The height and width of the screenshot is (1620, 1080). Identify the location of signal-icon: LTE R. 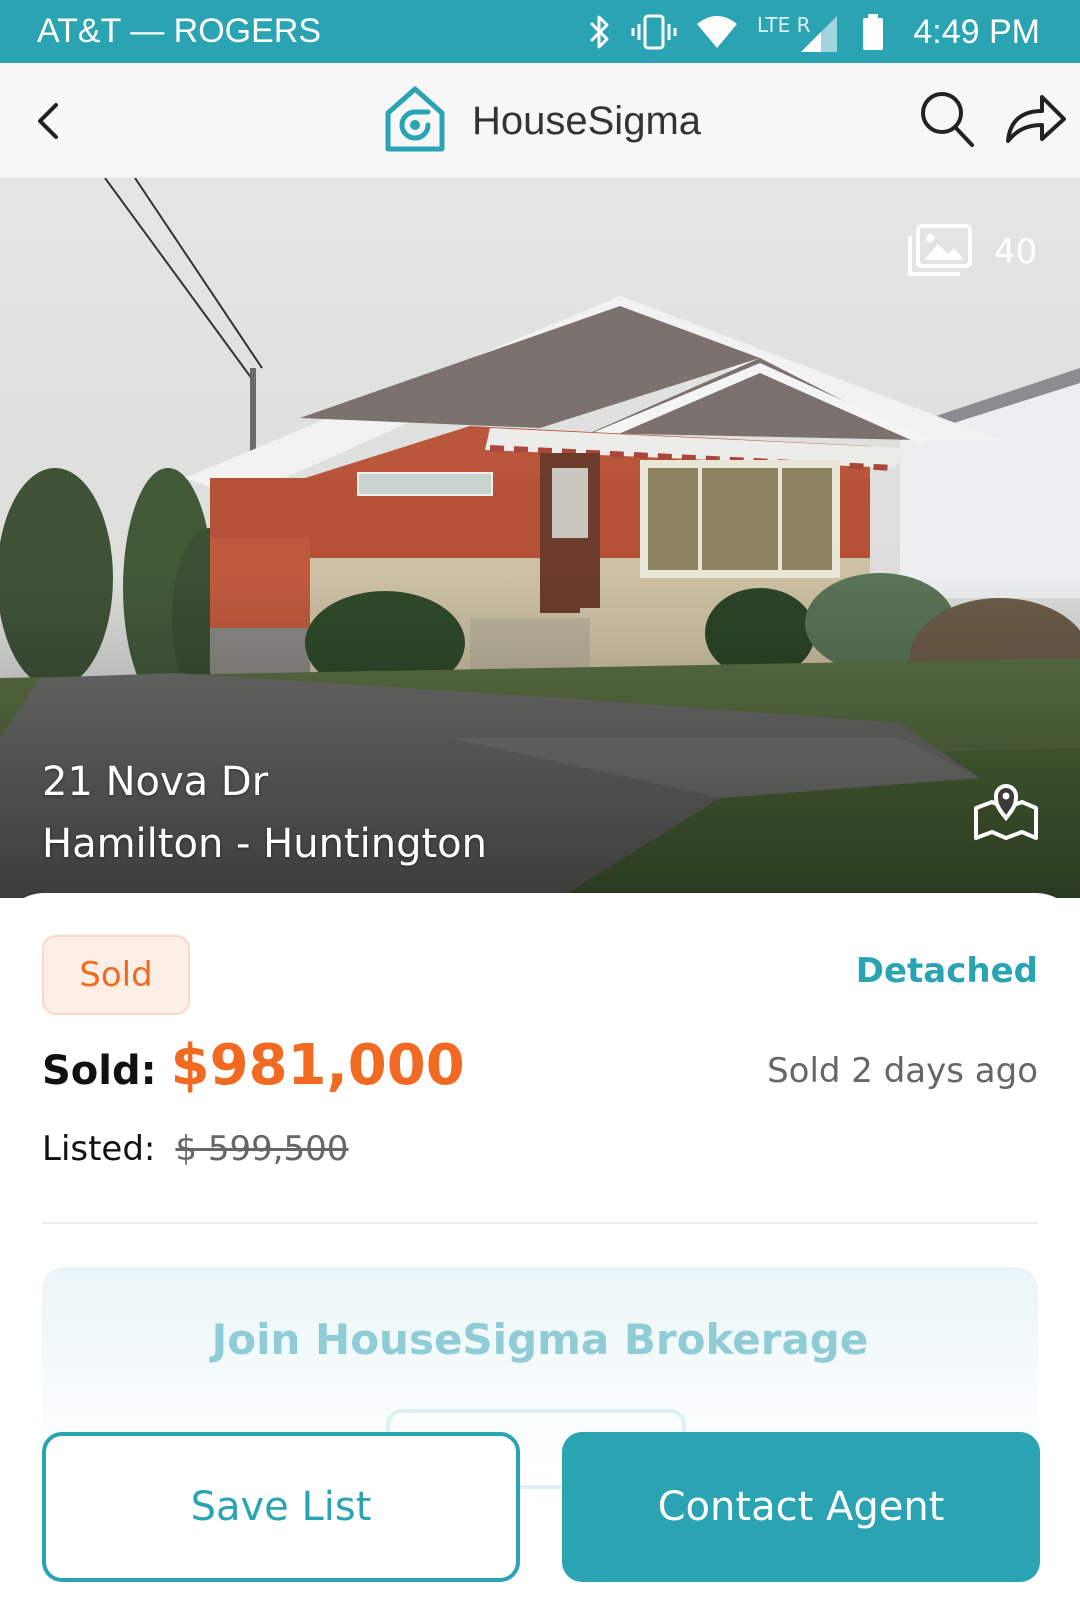
(800, 32).